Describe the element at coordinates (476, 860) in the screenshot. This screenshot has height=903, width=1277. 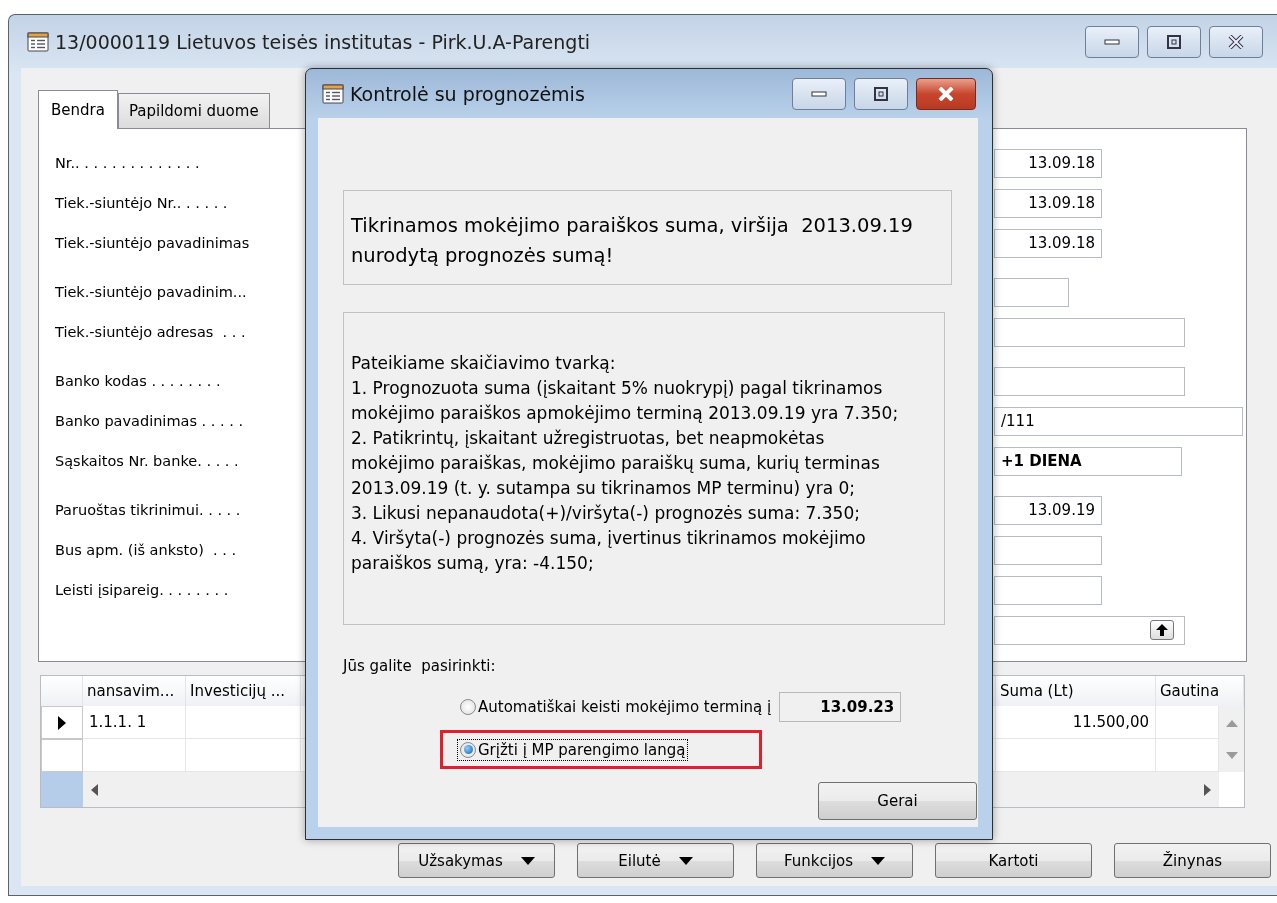
I see `menu-button: Užsakymas` at that location.